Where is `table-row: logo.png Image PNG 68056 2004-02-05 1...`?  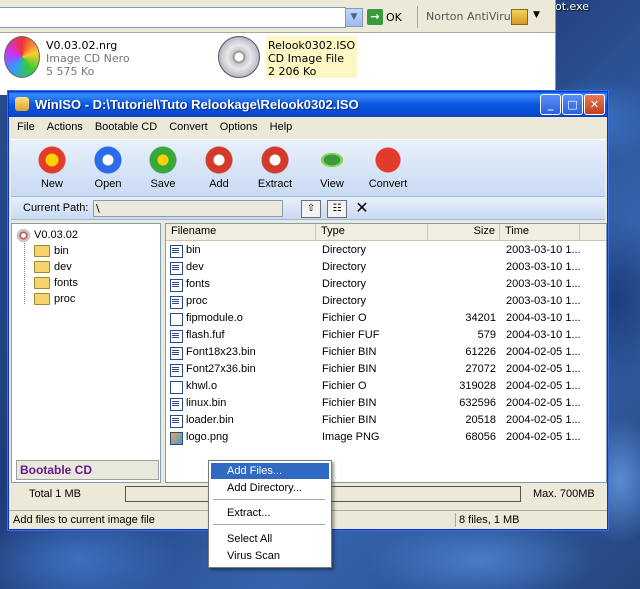 table-row: logo.png Image PNG 68056 2004-02-05 1... is located at coordinates (386, 437).